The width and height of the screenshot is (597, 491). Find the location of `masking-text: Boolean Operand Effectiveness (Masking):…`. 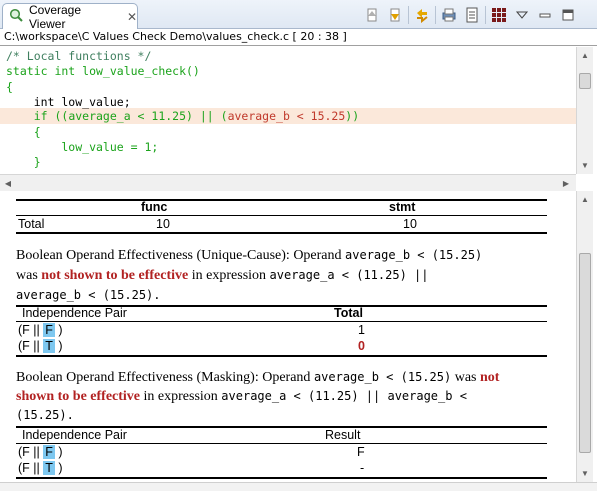

masking-text: Boolean Operand Effectiveness (Masking):… is located at coordinates (165, 377).